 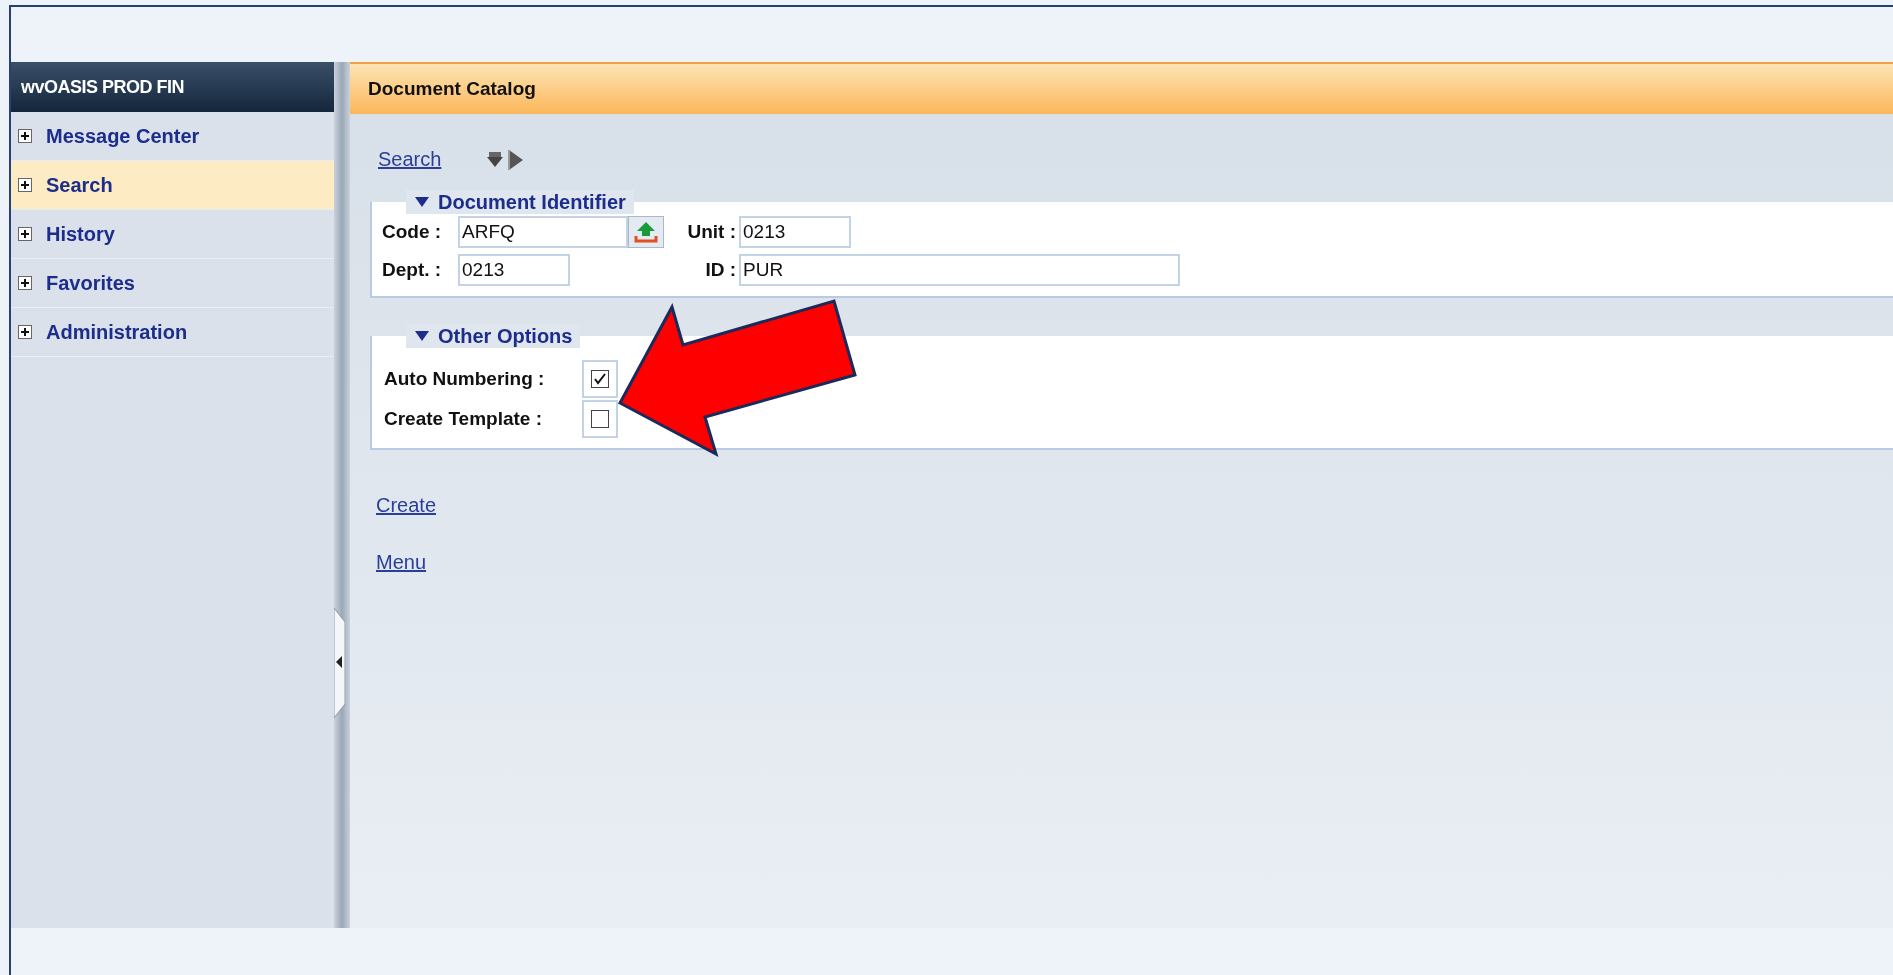 What do you see at coordinates (1121, 88) in the screenshot?
I see `page-title: Document Catalog` at bounding box center [1121, 88].